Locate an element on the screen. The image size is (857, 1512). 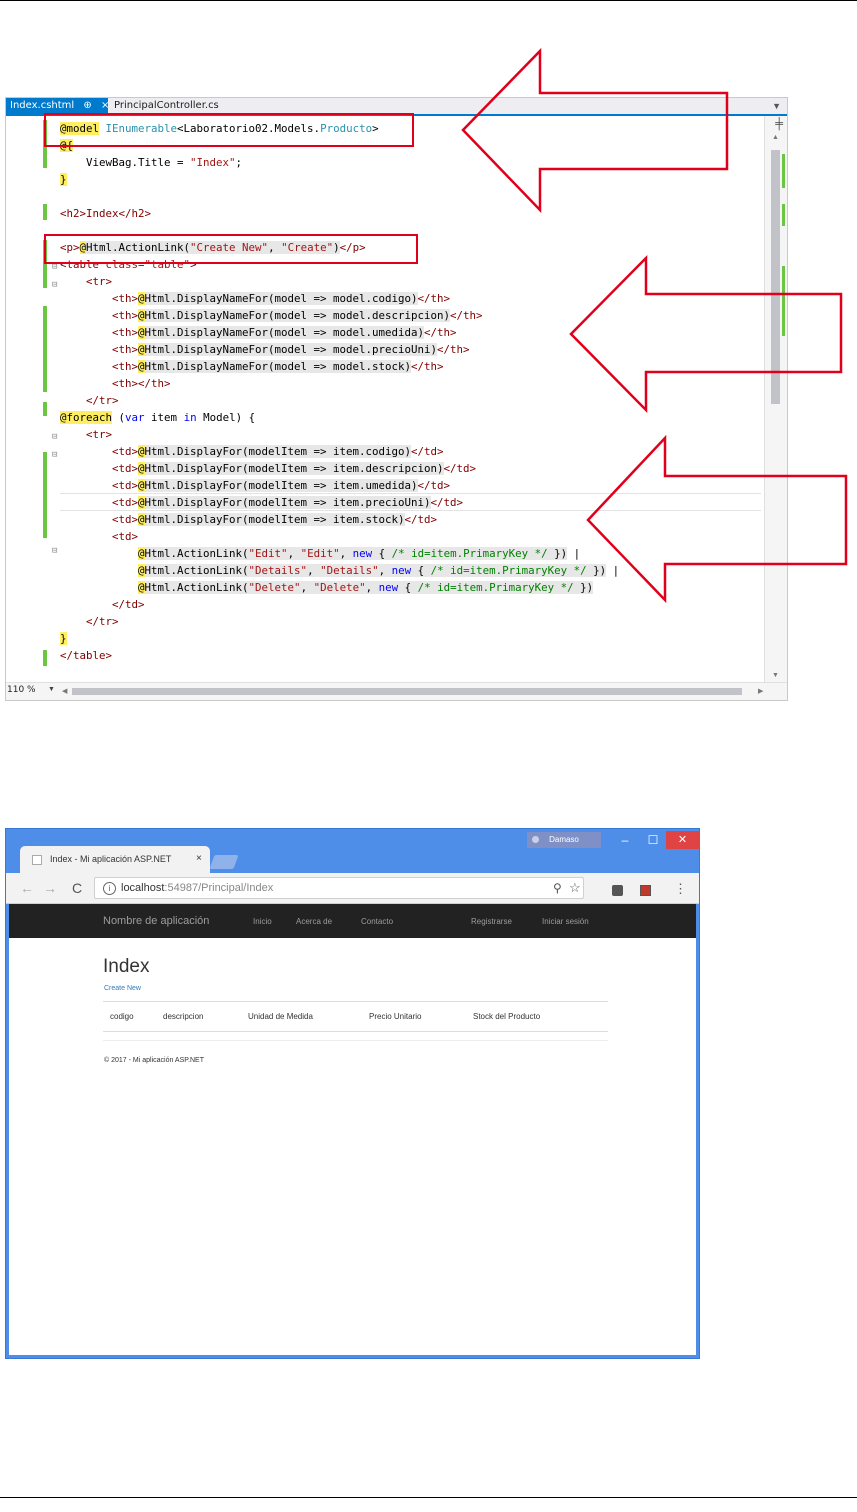
menu-icon: ⋮ is located at coordinates (680, 889).